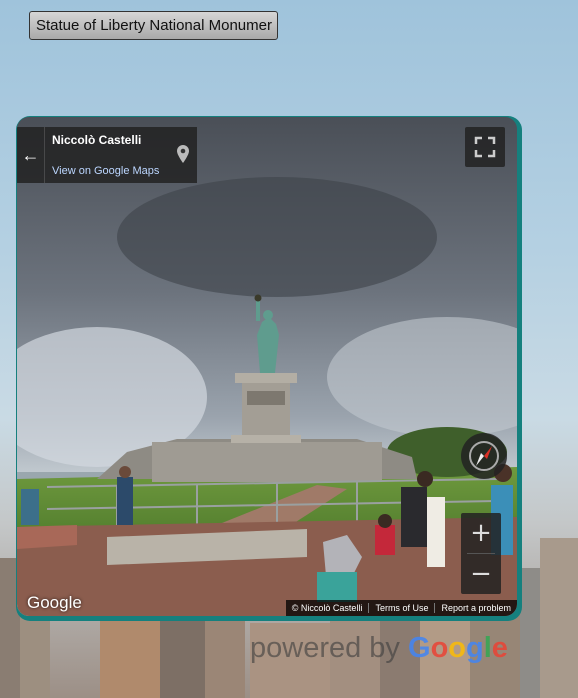  What do you see at coordinates (153, 25) in the screenshot?
I see `location-title-button: Statue of Liberty National Monumer` at bounding box center [153, 25].